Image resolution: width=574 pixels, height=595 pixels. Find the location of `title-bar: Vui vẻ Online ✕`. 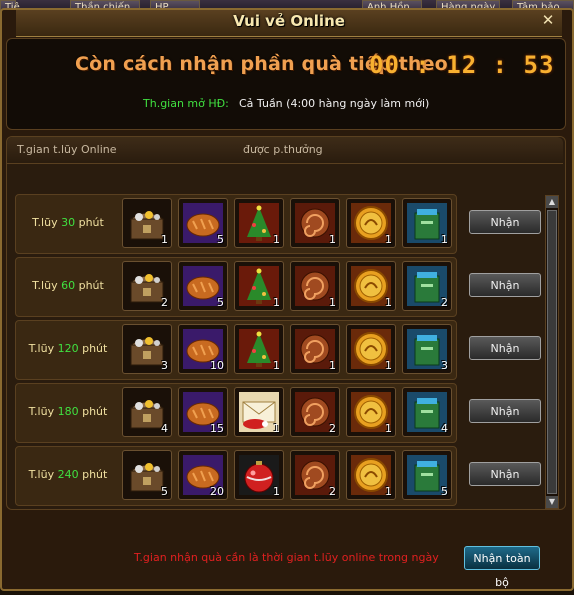

title-bar: Vui vẻ Online ✕ is located at coordinates (289, 23).